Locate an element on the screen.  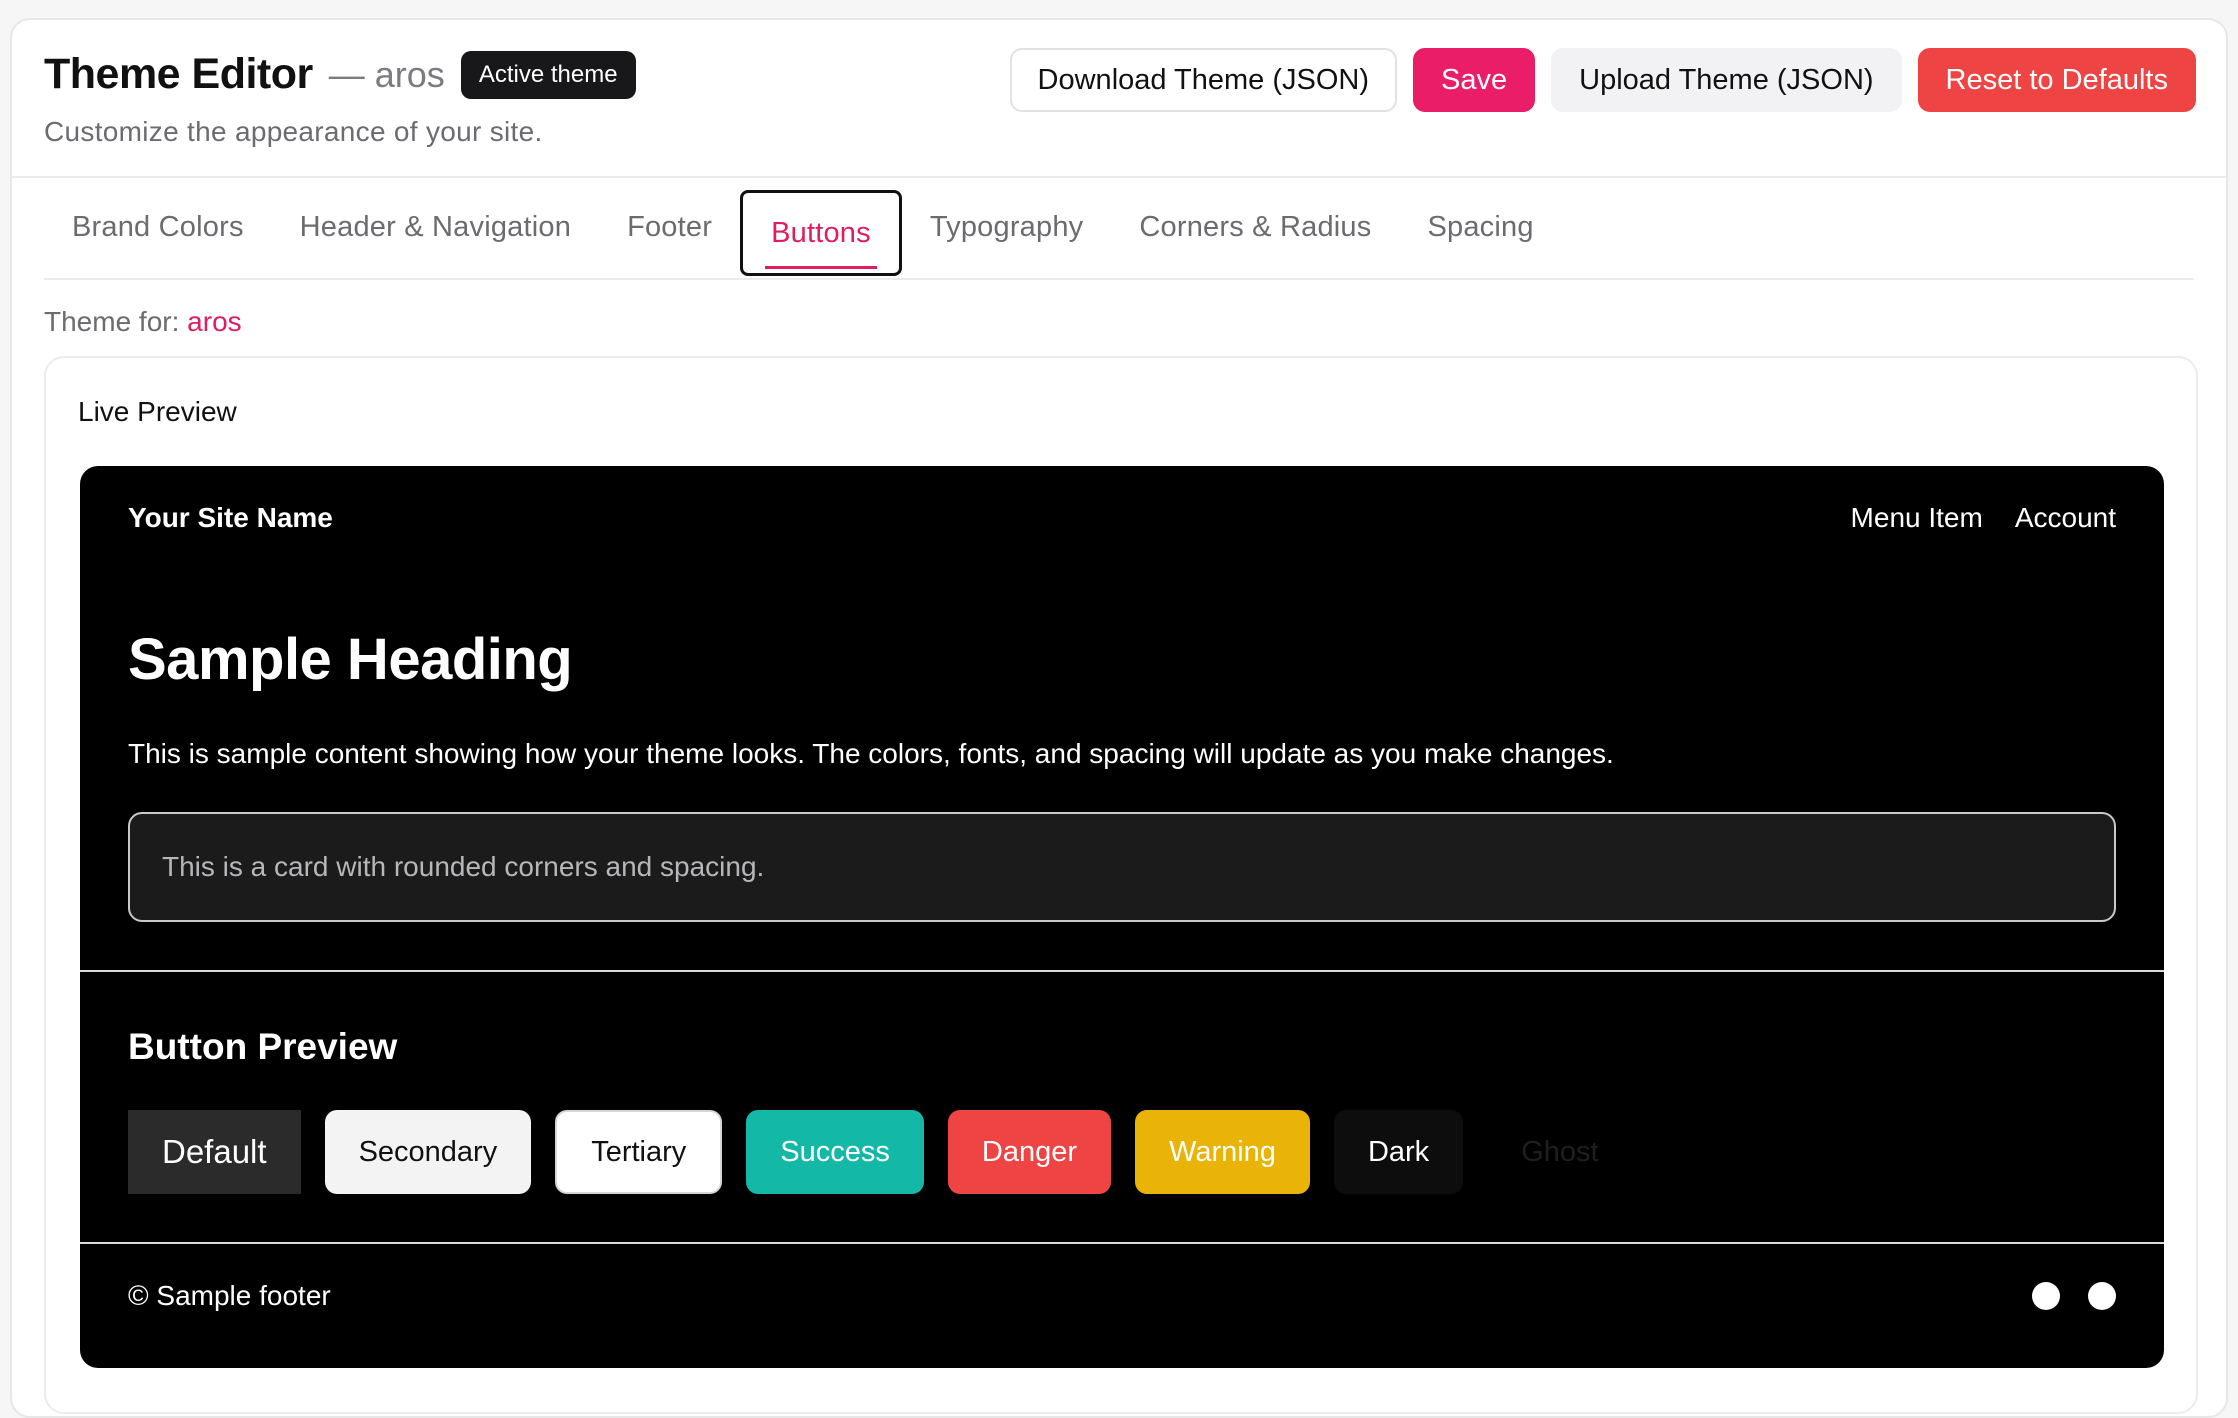
reset-defaults-button: Reset to Defaults is located at coordinates (2056, 80).